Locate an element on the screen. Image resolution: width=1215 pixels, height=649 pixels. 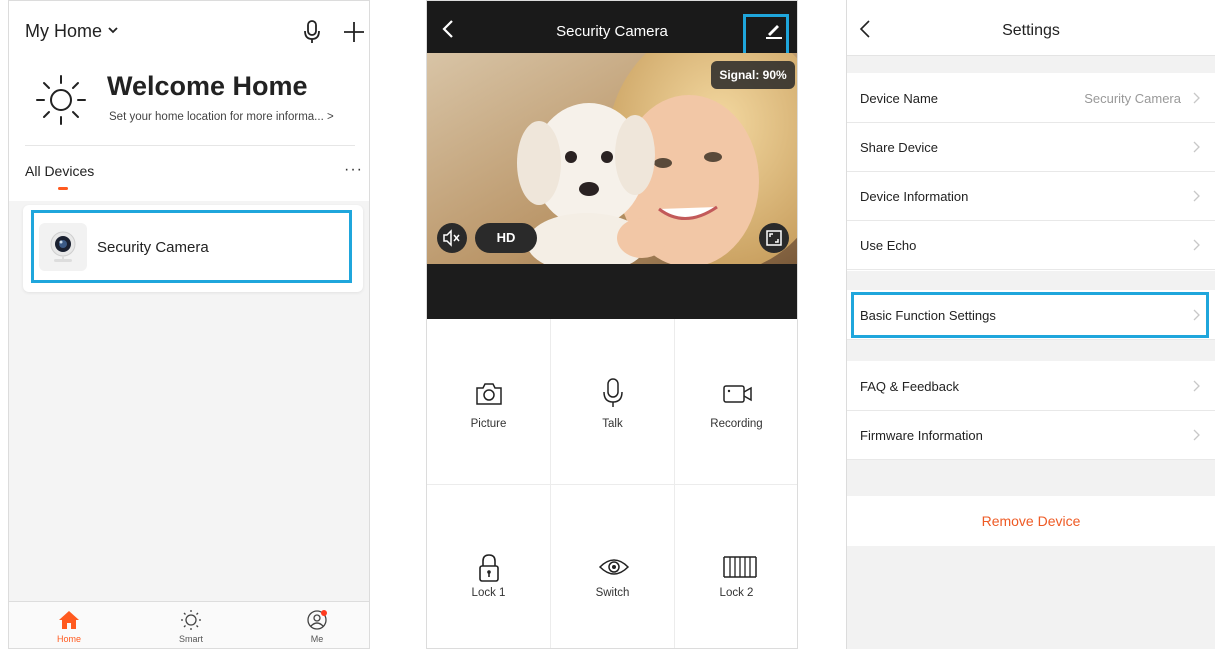
profile-icon is located at coordinates (317, 620).